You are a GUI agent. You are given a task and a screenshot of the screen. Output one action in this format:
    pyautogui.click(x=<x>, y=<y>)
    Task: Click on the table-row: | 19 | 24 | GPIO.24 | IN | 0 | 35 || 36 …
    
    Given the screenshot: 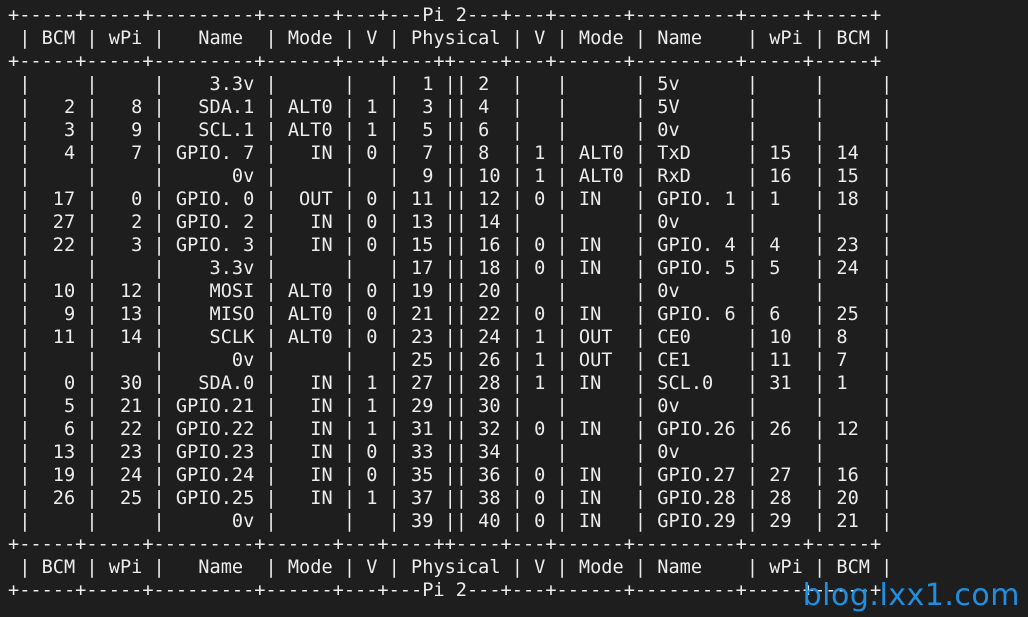 What is the action you would take?
    pyautogui.click(x=450, y=475)
    